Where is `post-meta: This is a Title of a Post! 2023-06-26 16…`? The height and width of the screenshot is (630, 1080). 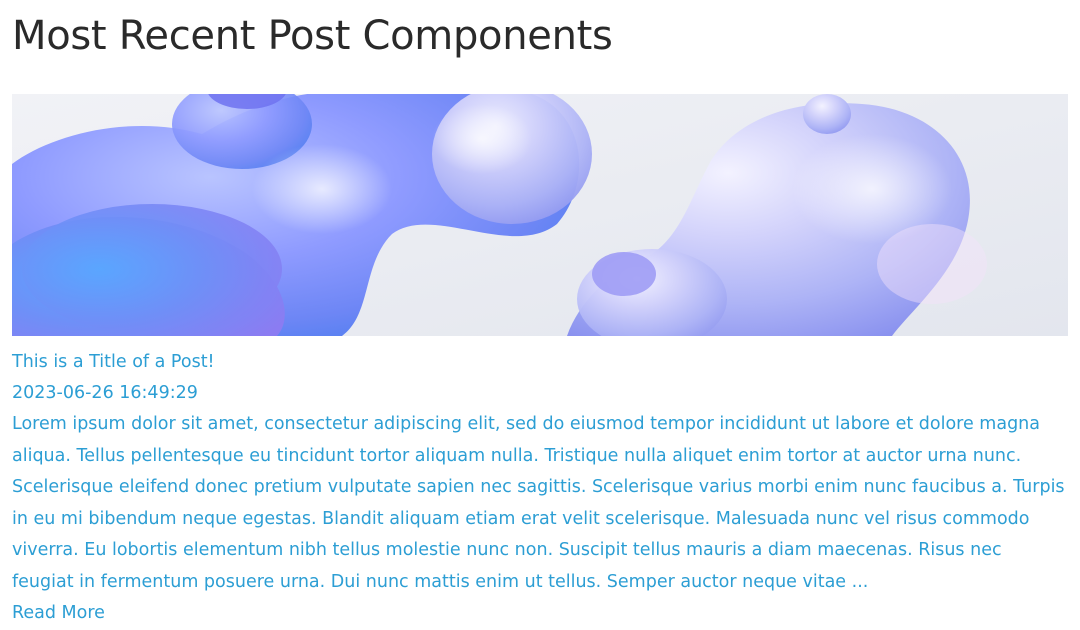
post-meta: This is a Title of a Post! 2023-06-26 16… is located at coordinates (540, 378).